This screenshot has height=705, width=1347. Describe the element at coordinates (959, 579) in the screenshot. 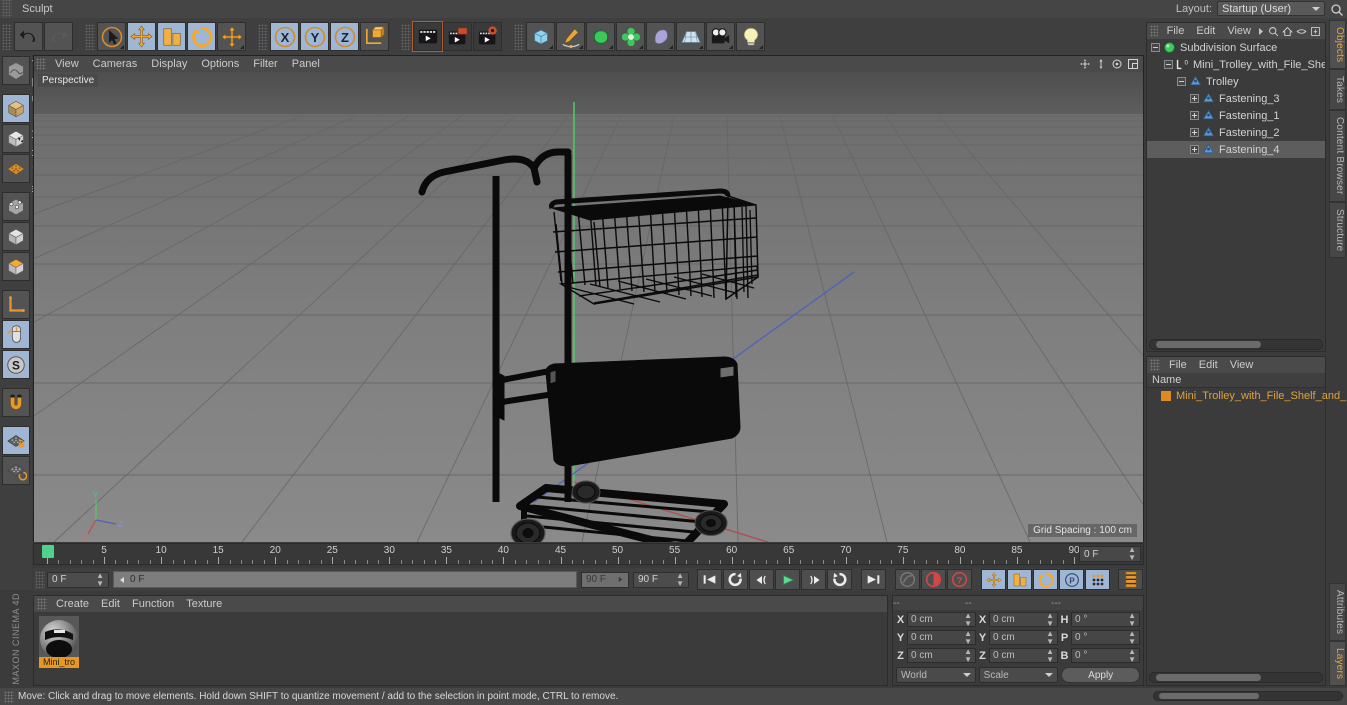

I see `keyframe-help-button: ?` at that location.